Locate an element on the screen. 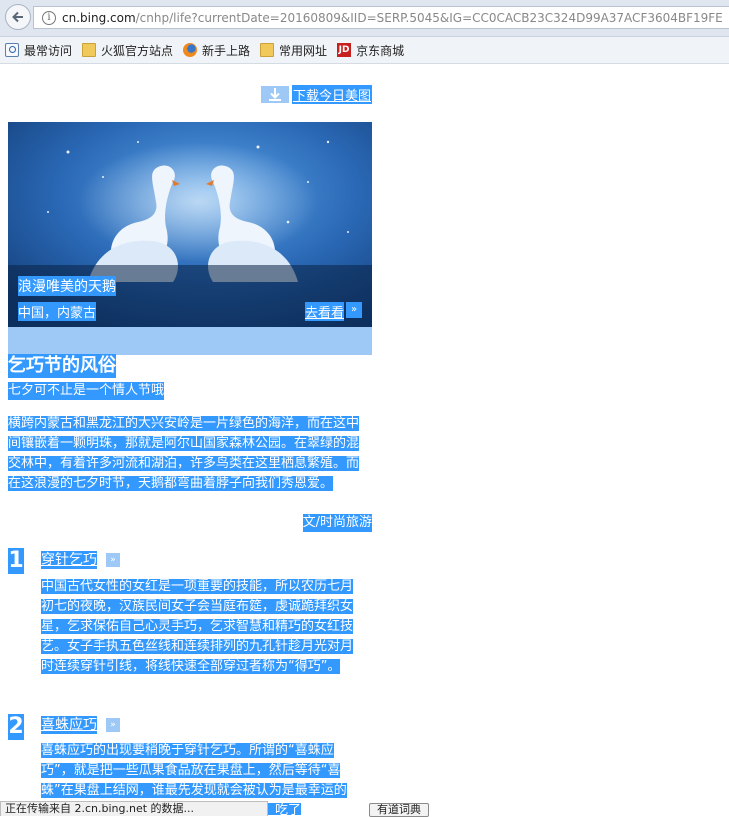 The image size is (729, 817). download-row: 下载今日美图 is located at coordinates (190, 94).